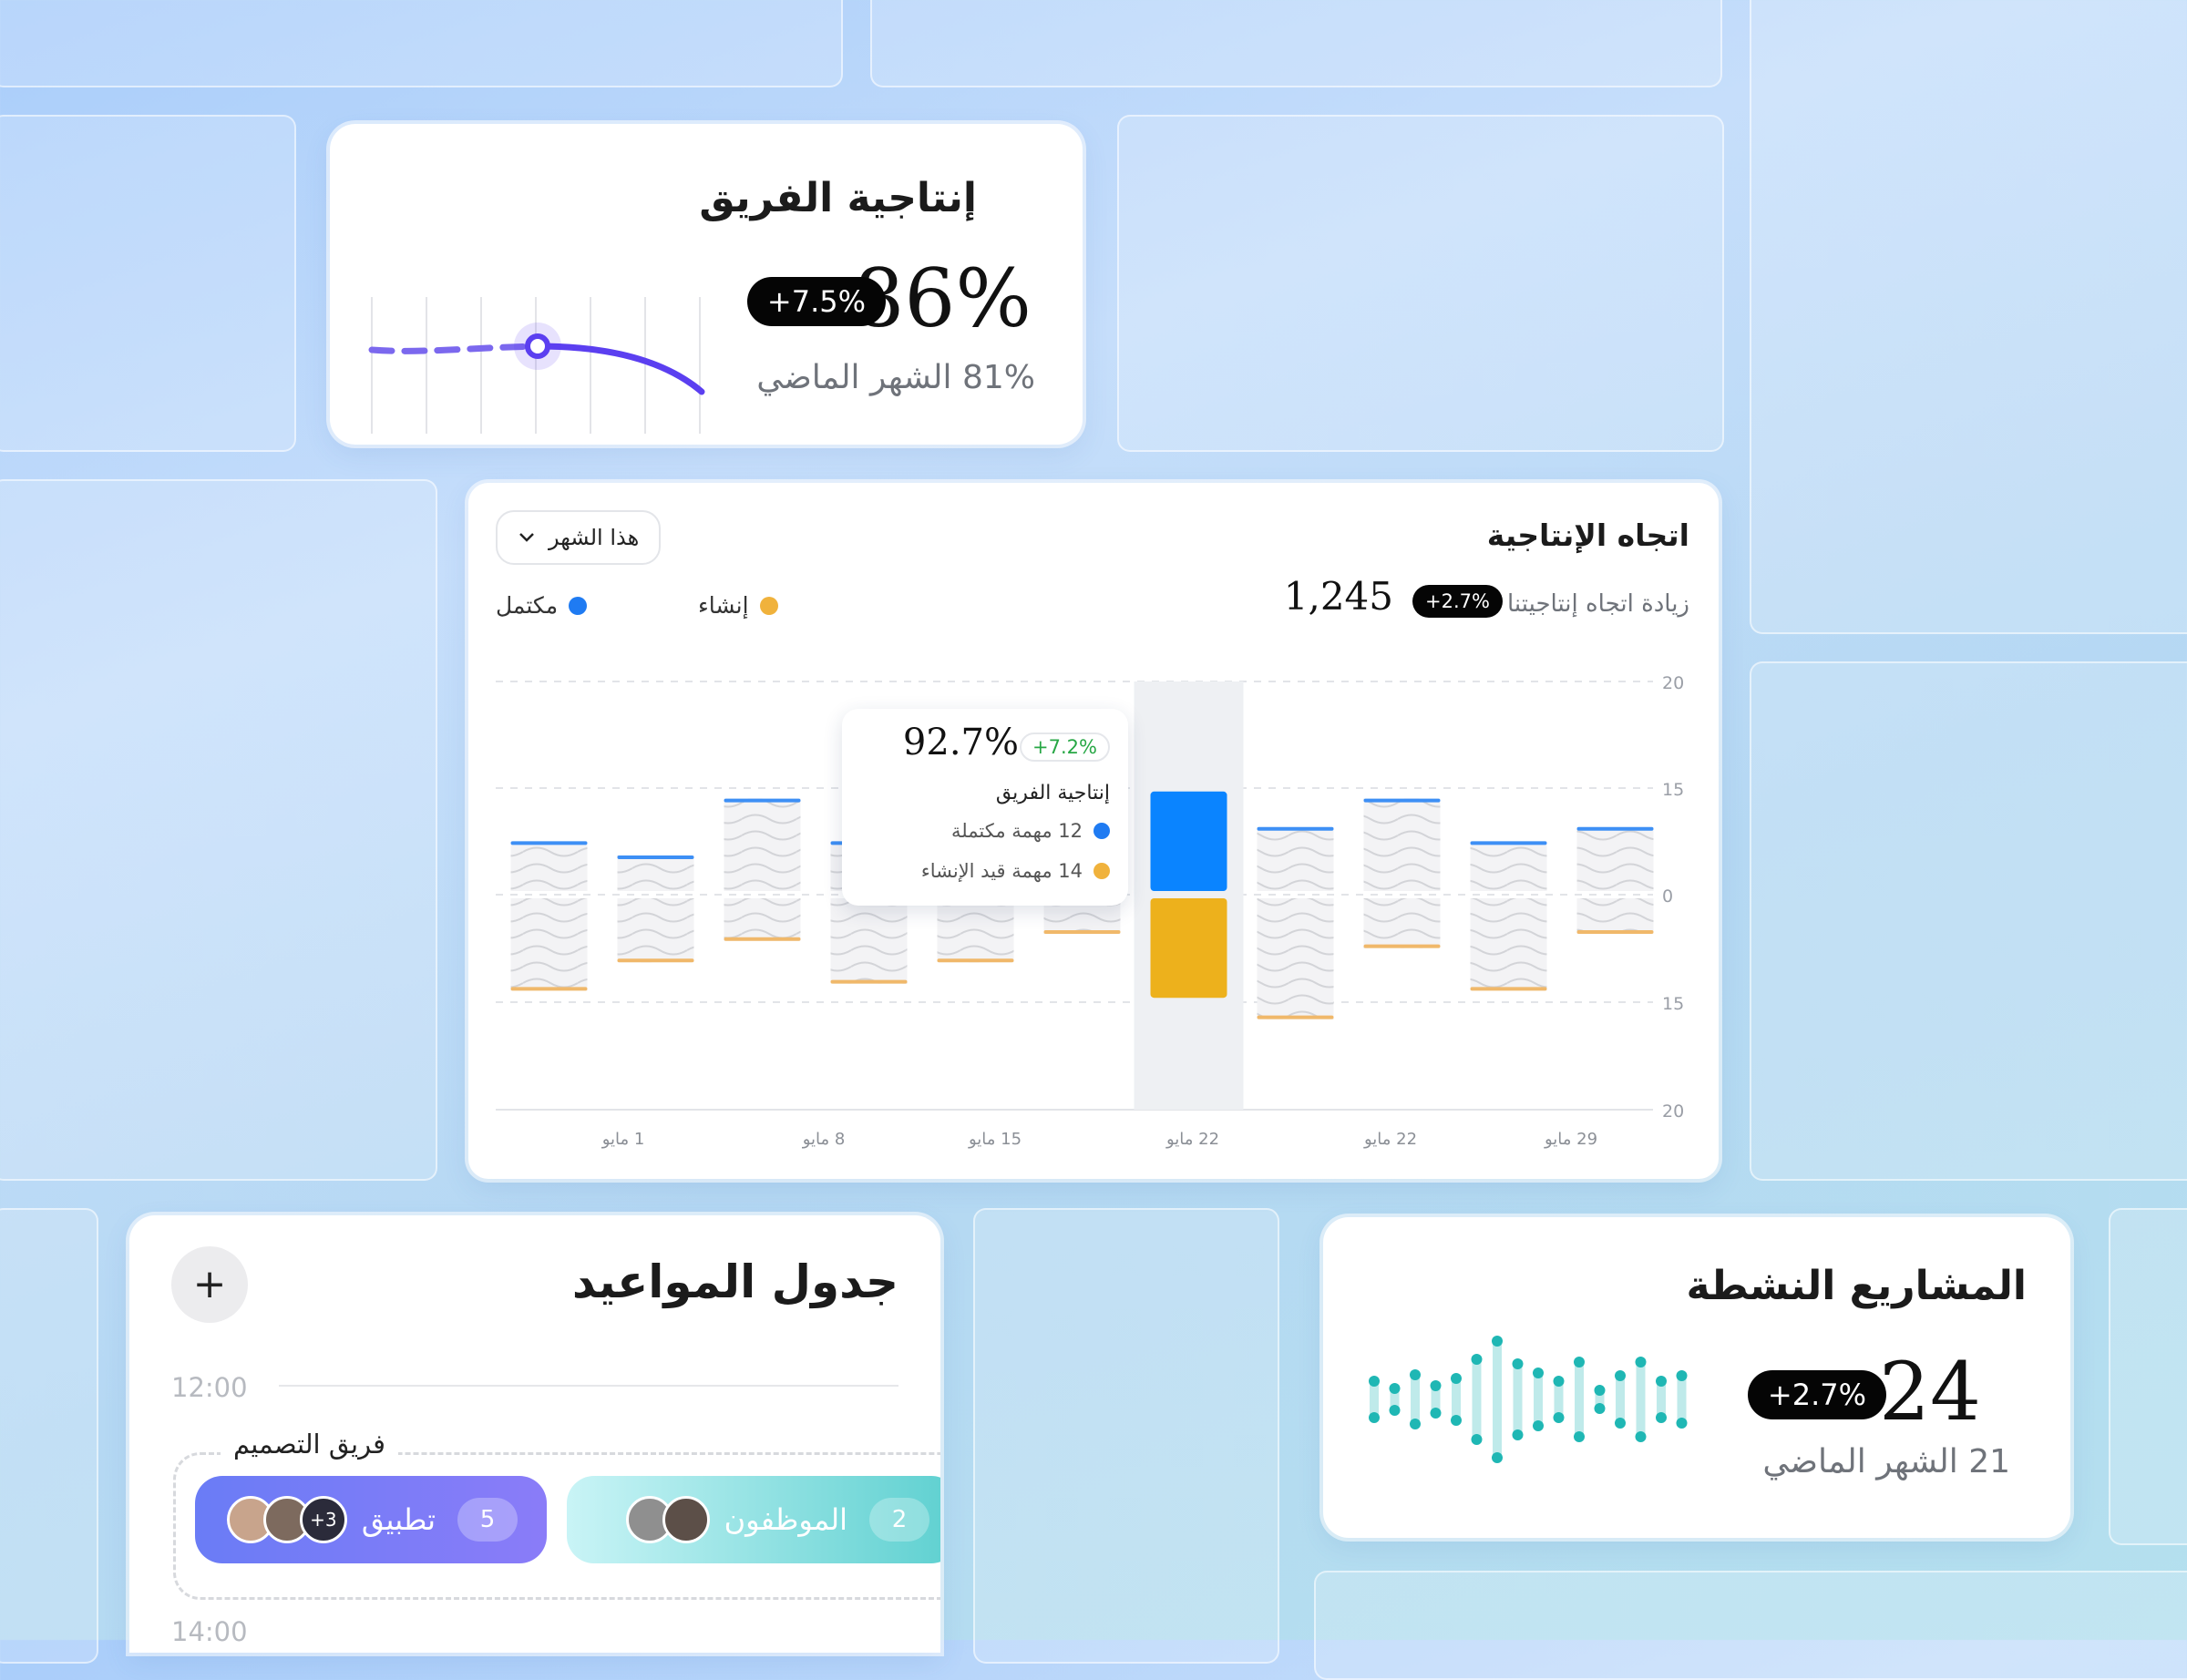 This screenshot has width=2187, height=1680. I want to click on event-label: الموظفون, so click(785, 1520).